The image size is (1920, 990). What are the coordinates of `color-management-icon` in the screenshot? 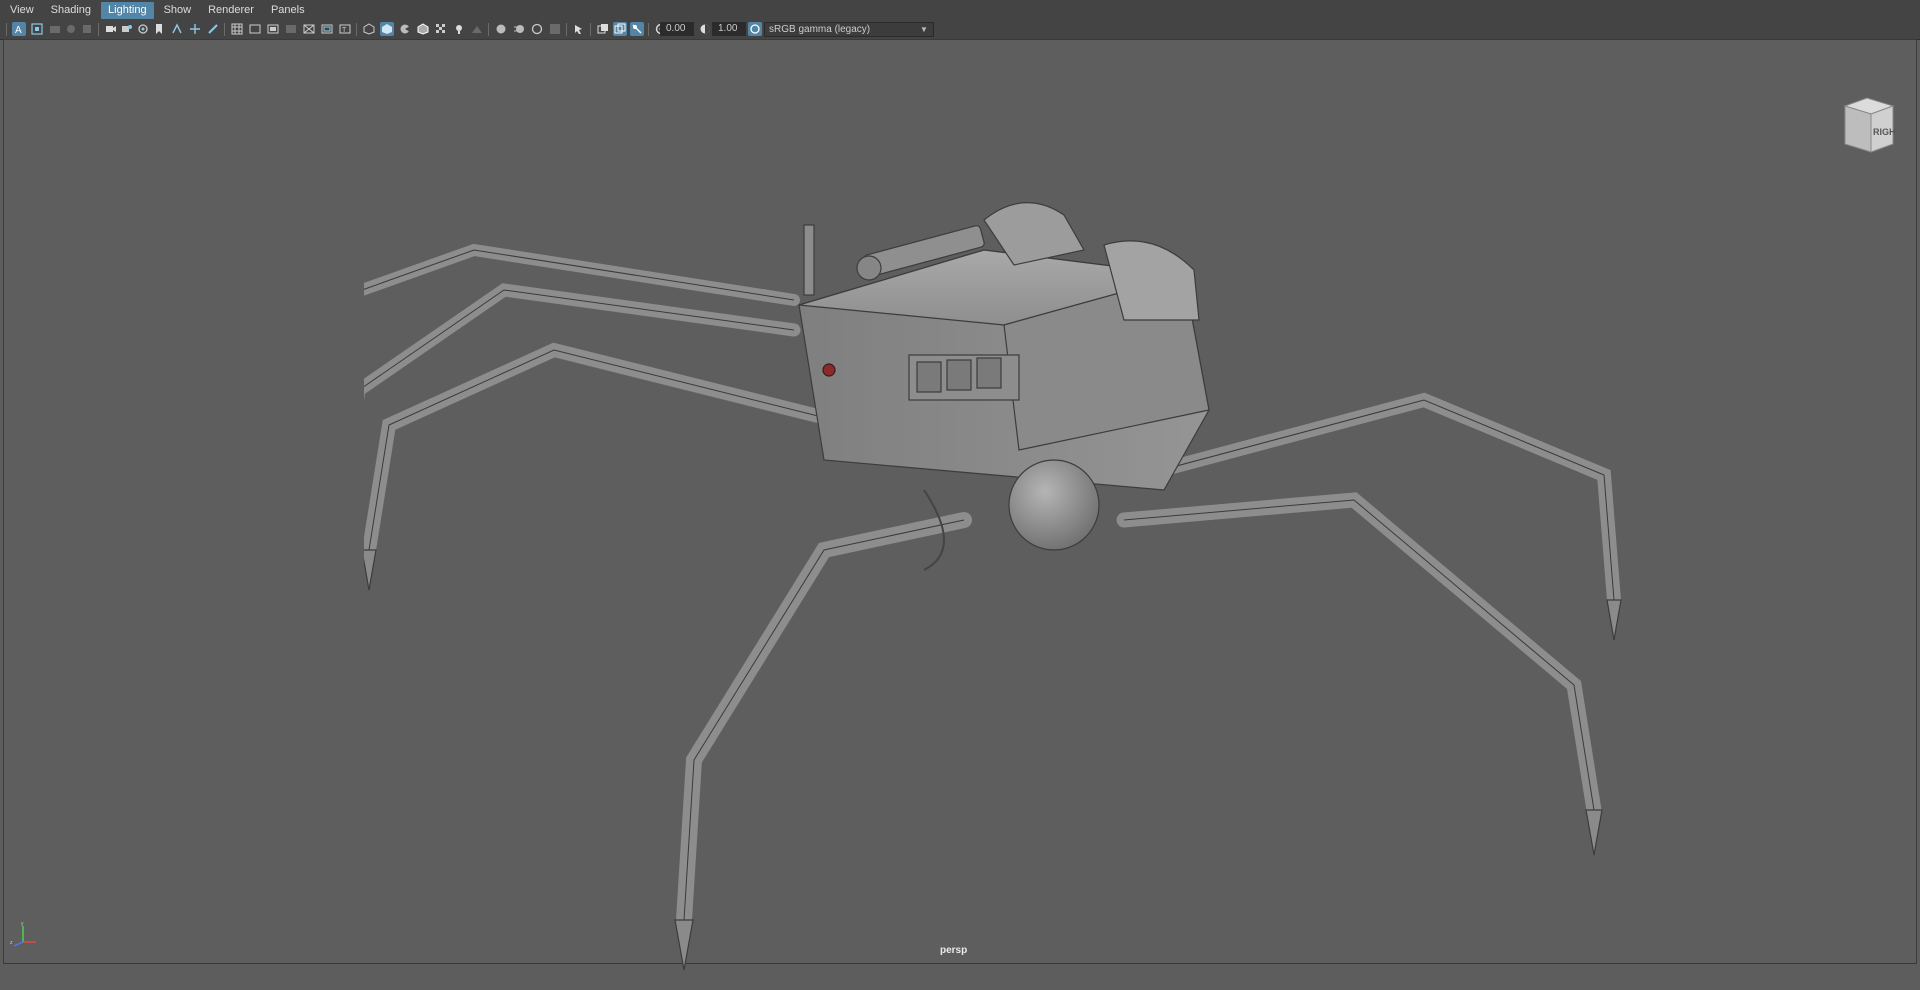 It's located at (755, 29).